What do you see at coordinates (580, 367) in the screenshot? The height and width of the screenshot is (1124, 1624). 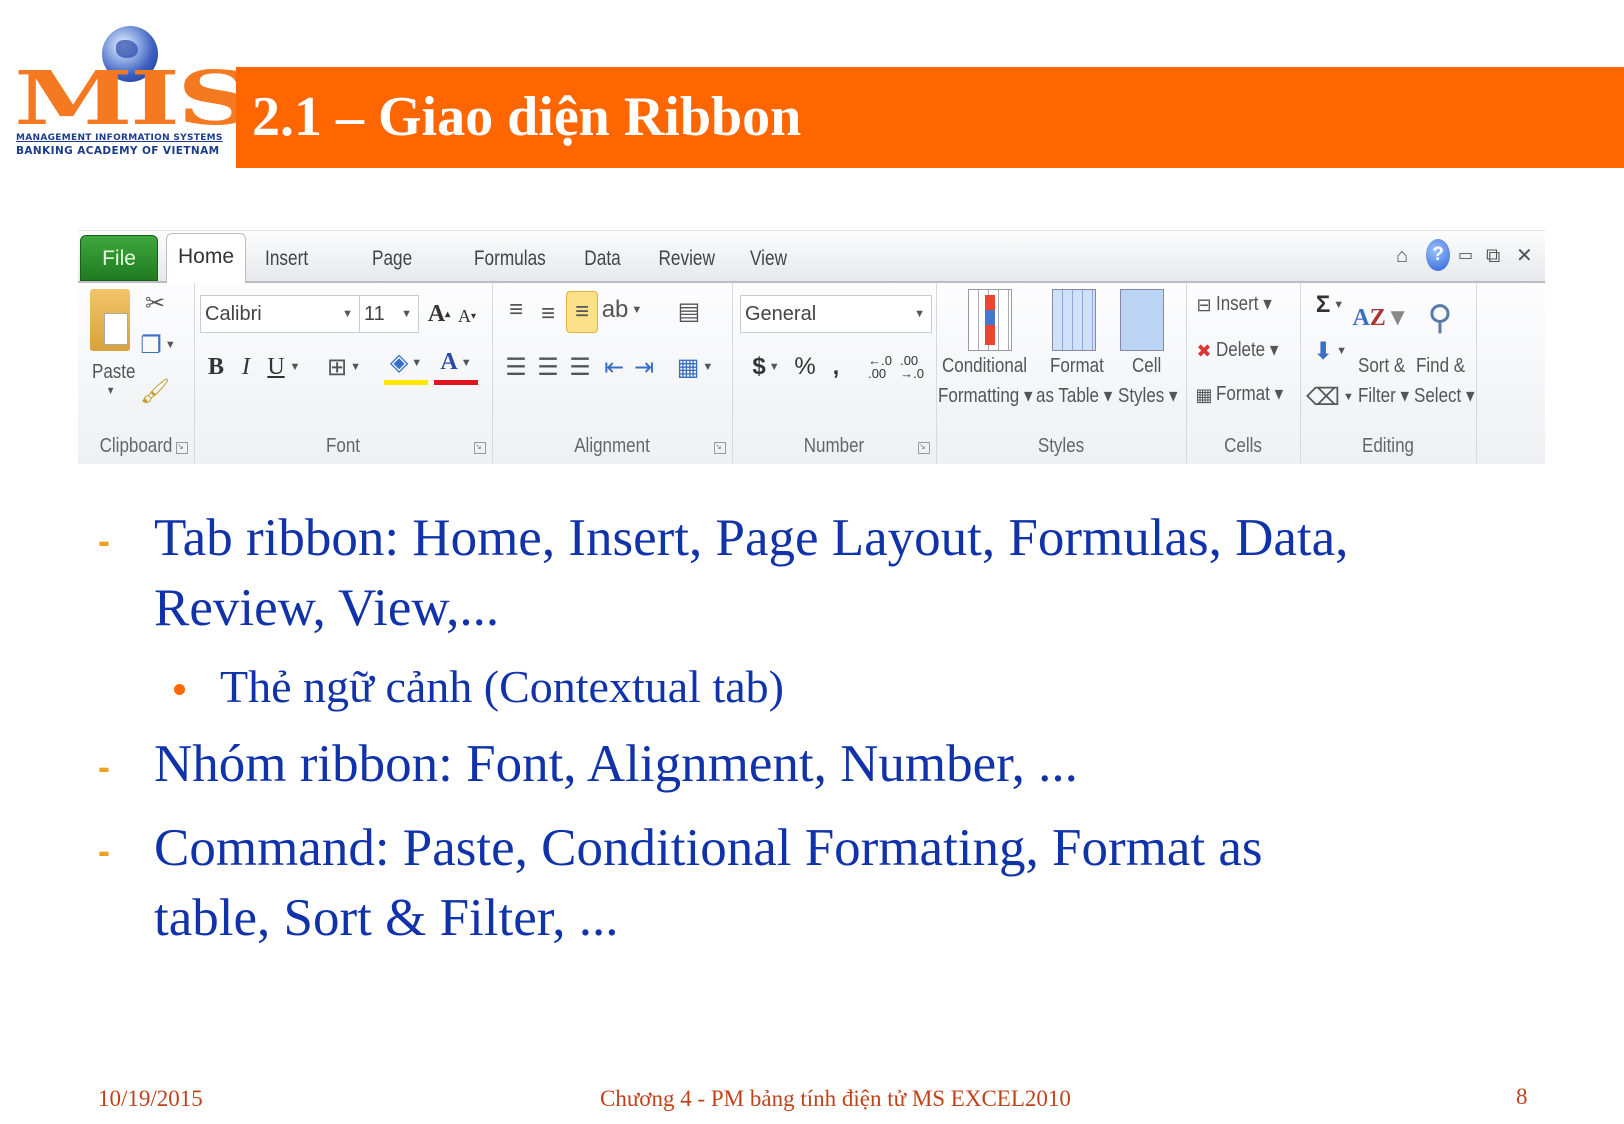 I see `align-right-icon: ☰` at bounding box center [580, 367].